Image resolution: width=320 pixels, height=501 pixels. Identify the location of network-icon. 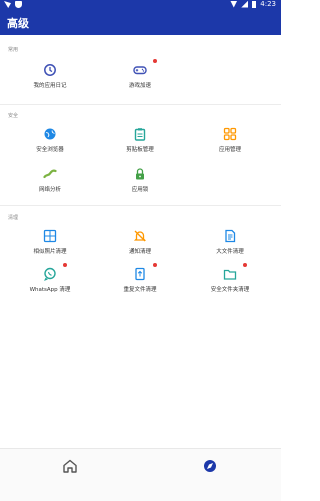
(50, 173).